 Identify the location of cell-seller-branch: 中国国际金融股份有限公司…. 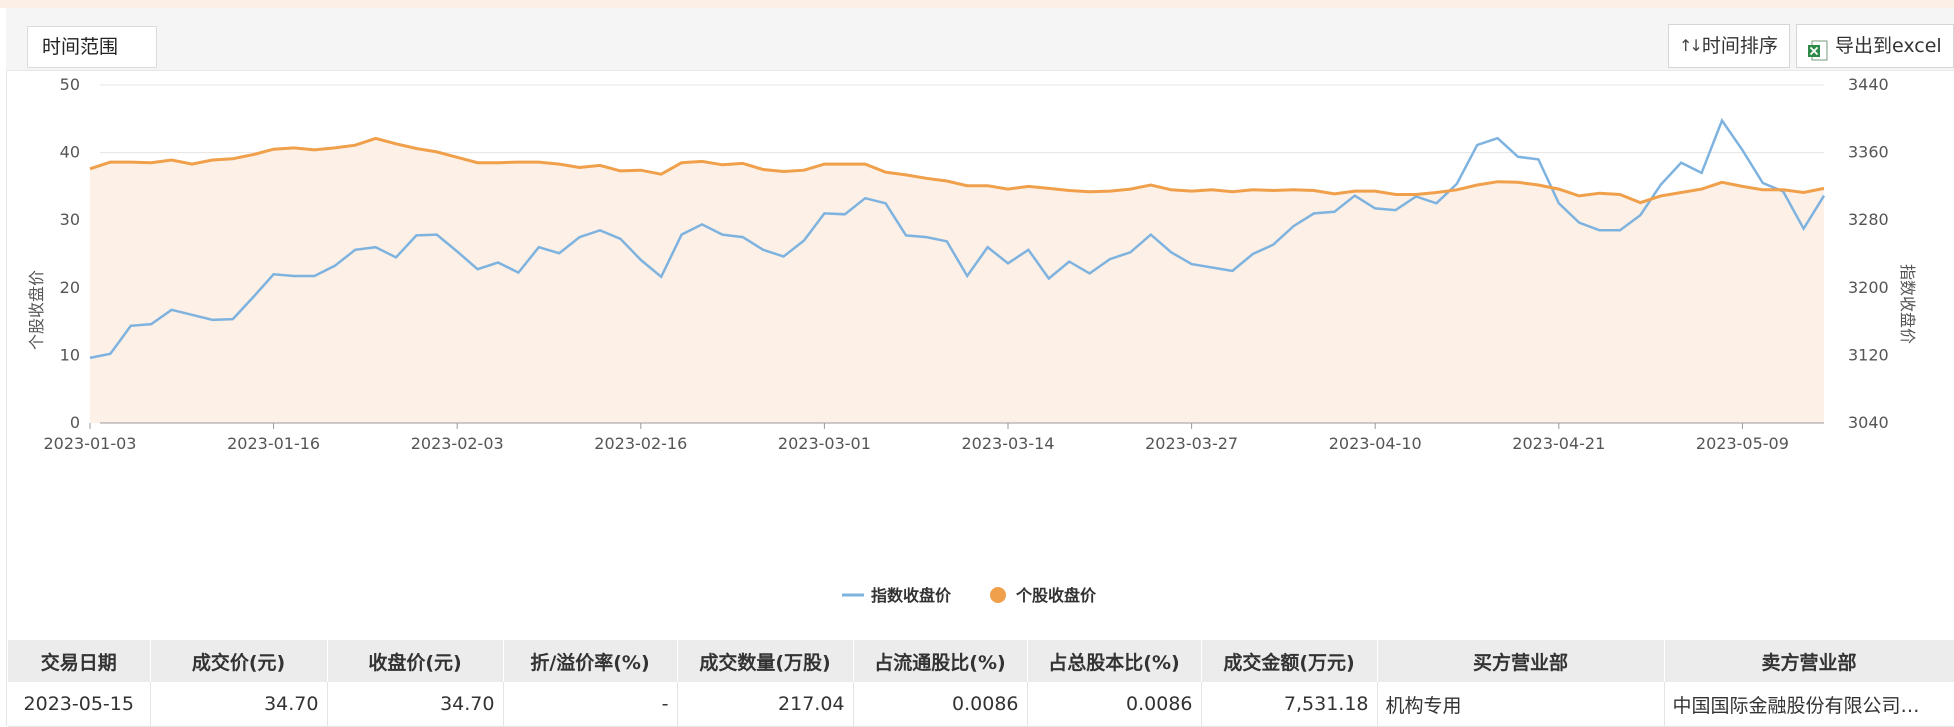
(1809, 704).